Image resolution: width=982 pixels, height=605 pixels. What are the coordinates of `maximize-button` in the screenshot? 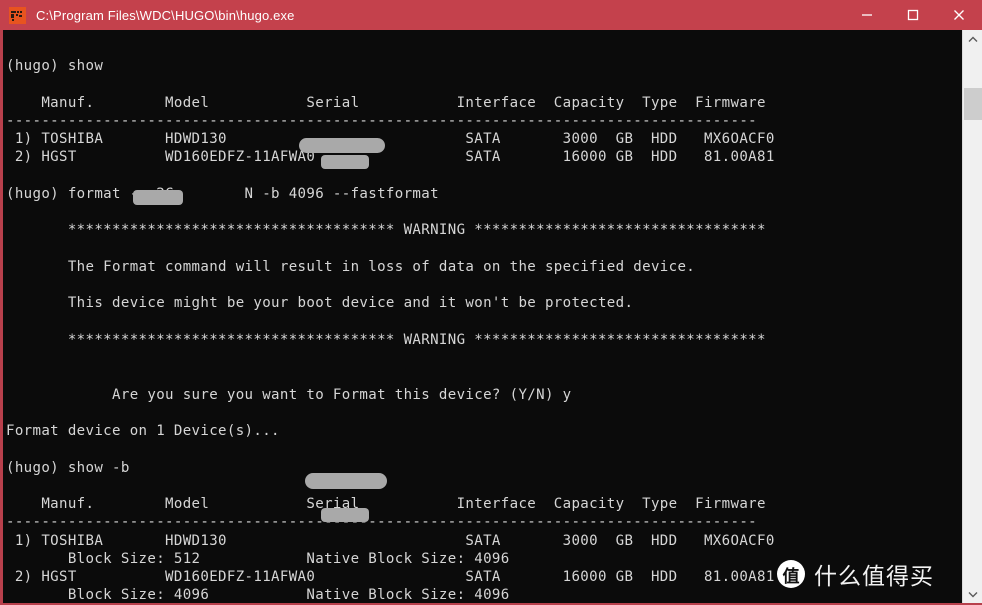 It's located at (913, 15).